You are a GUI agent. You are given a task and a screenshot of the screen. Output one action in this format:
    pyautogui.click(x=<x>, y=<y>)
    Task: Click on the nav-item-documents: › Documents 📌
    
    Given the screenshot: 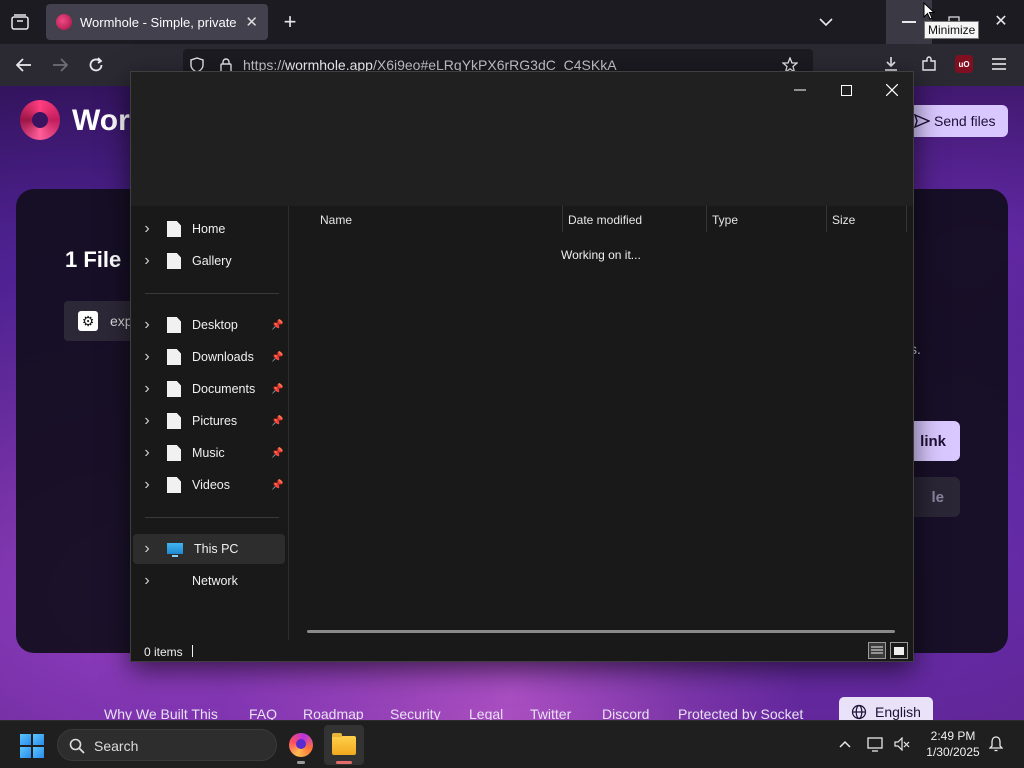 What is the action you would take?
    pyautogui.click(x=209, y=389)
    